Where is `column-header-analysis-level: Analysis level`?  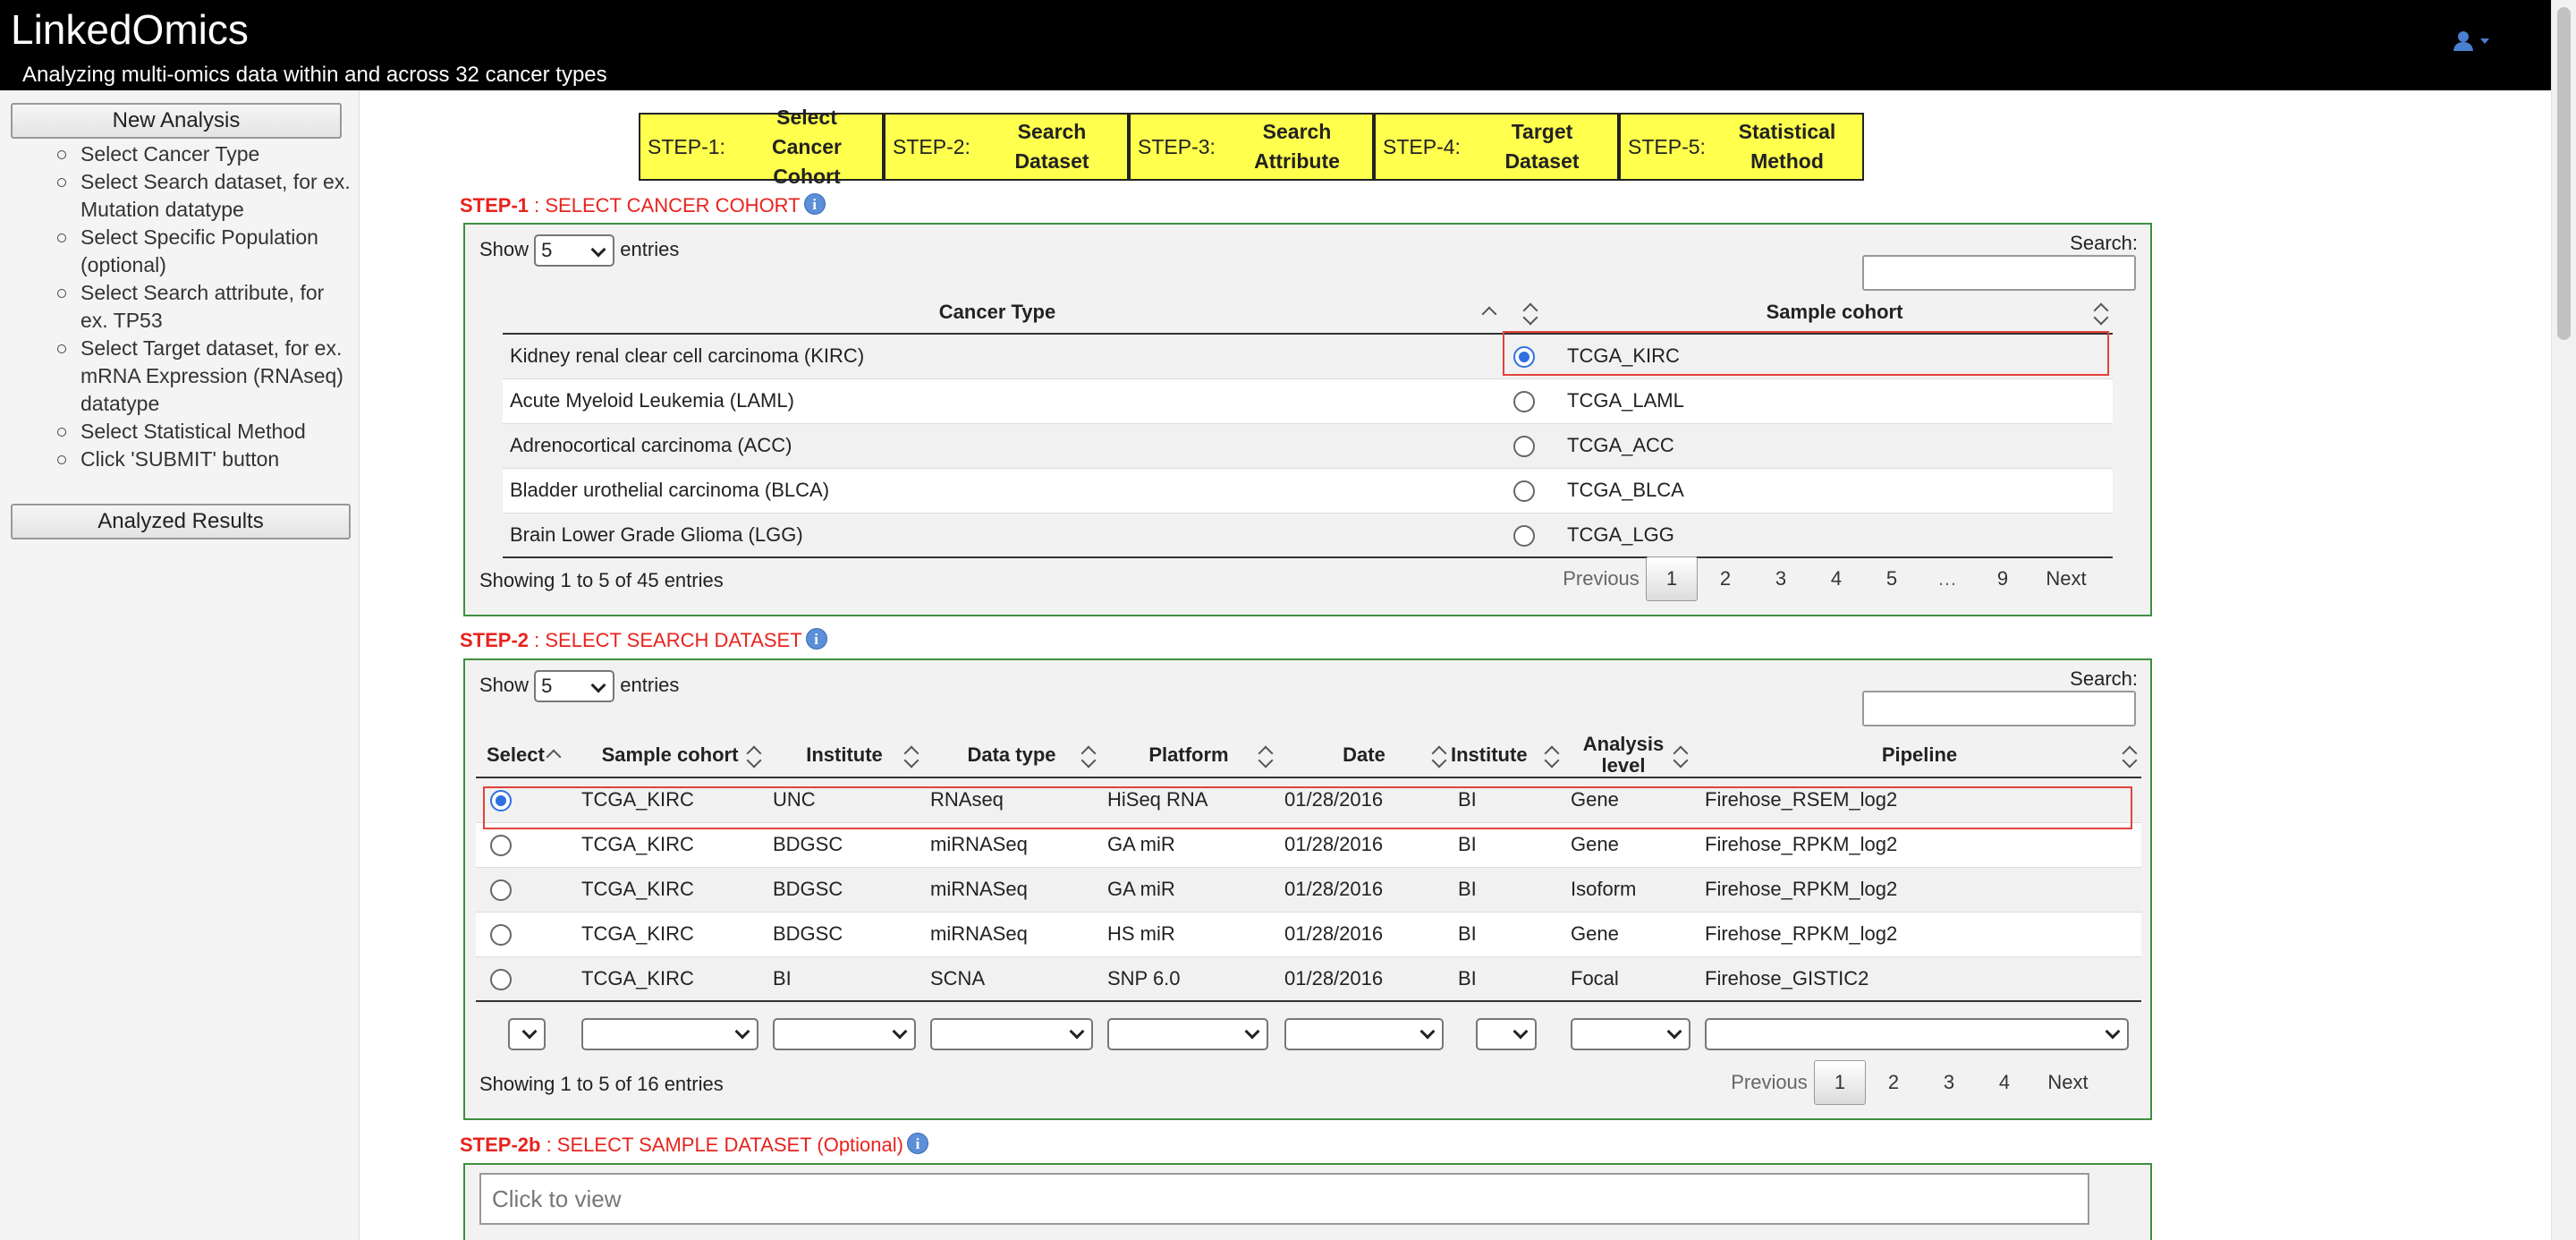
column-header-analysis-level: Analysis level is located at coordinates (1630, 755).